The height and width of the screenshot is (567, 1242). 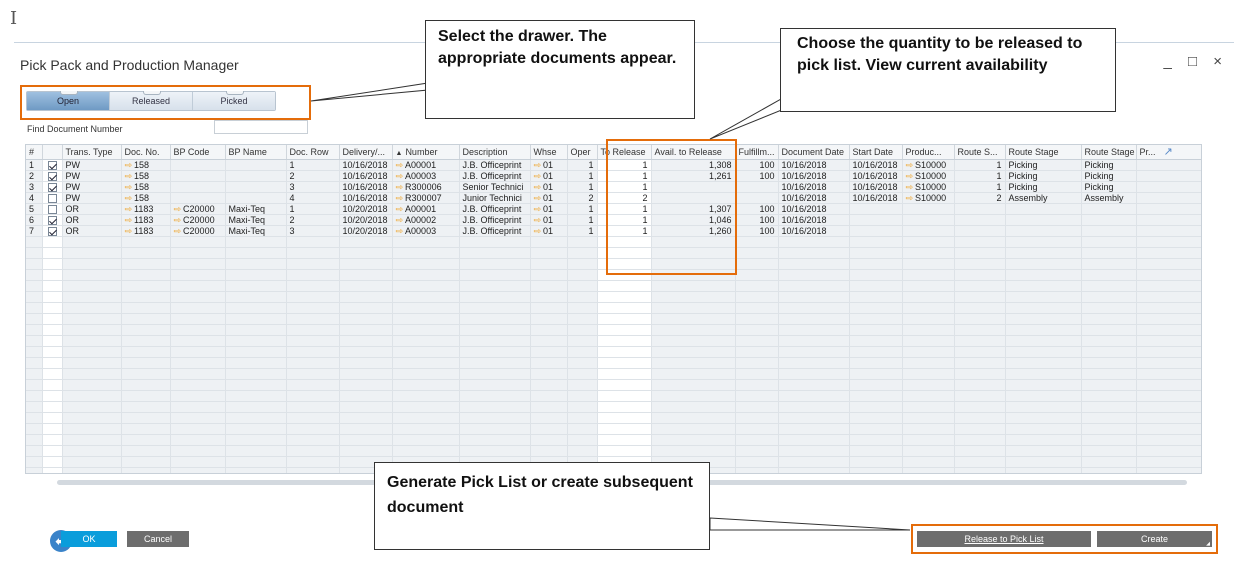 I want to click on table-cell: 2, so click(x=582, y=198).